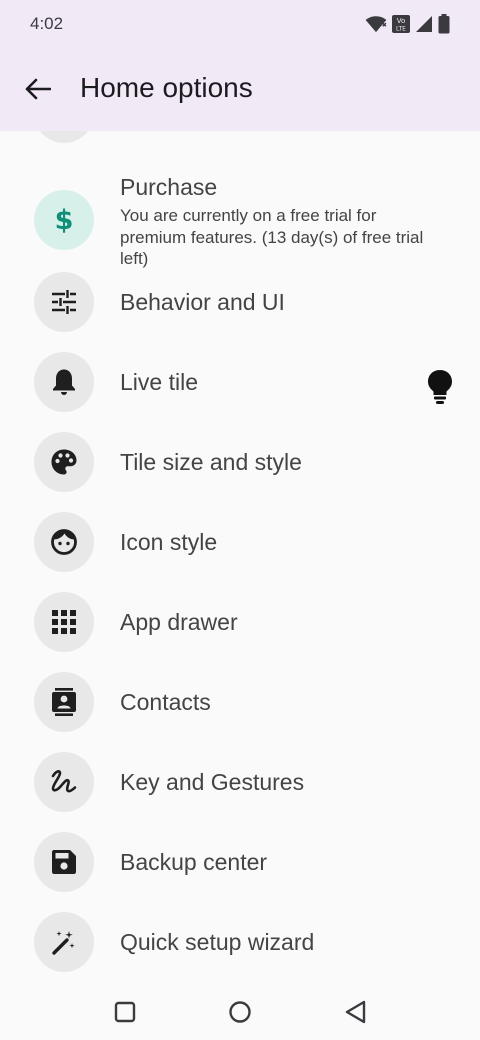 This screenshot has height=1040, width=480. I want to click on signal-icon, so click(424, 24).